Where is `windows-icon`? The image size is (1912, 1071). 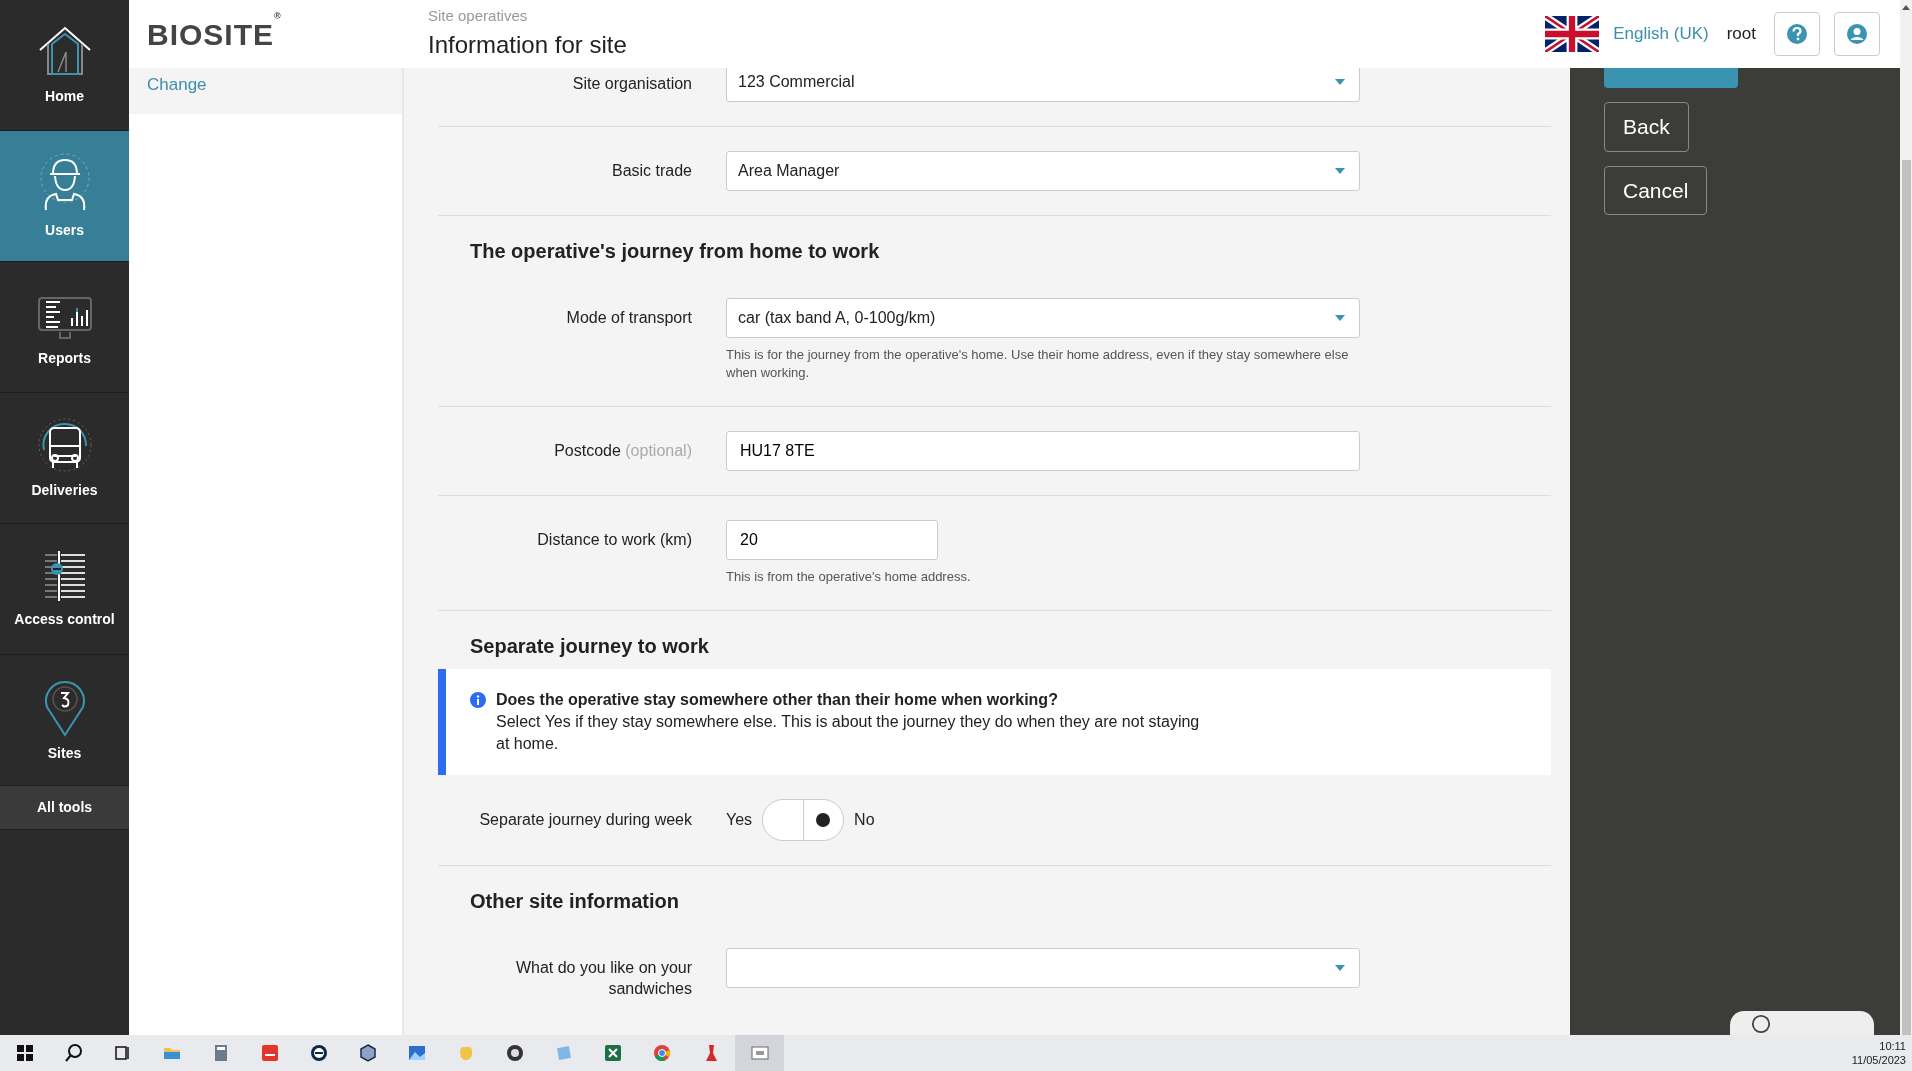 windows-icon is located at coordinates (24, 1053).